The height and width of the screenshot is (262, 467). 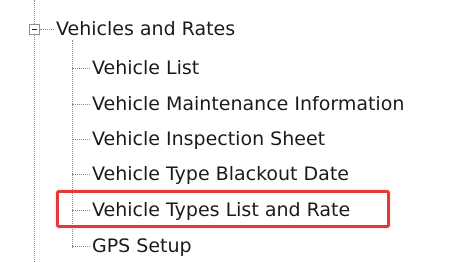 I want to click on minus-glyph, so click(x=34, y=29).